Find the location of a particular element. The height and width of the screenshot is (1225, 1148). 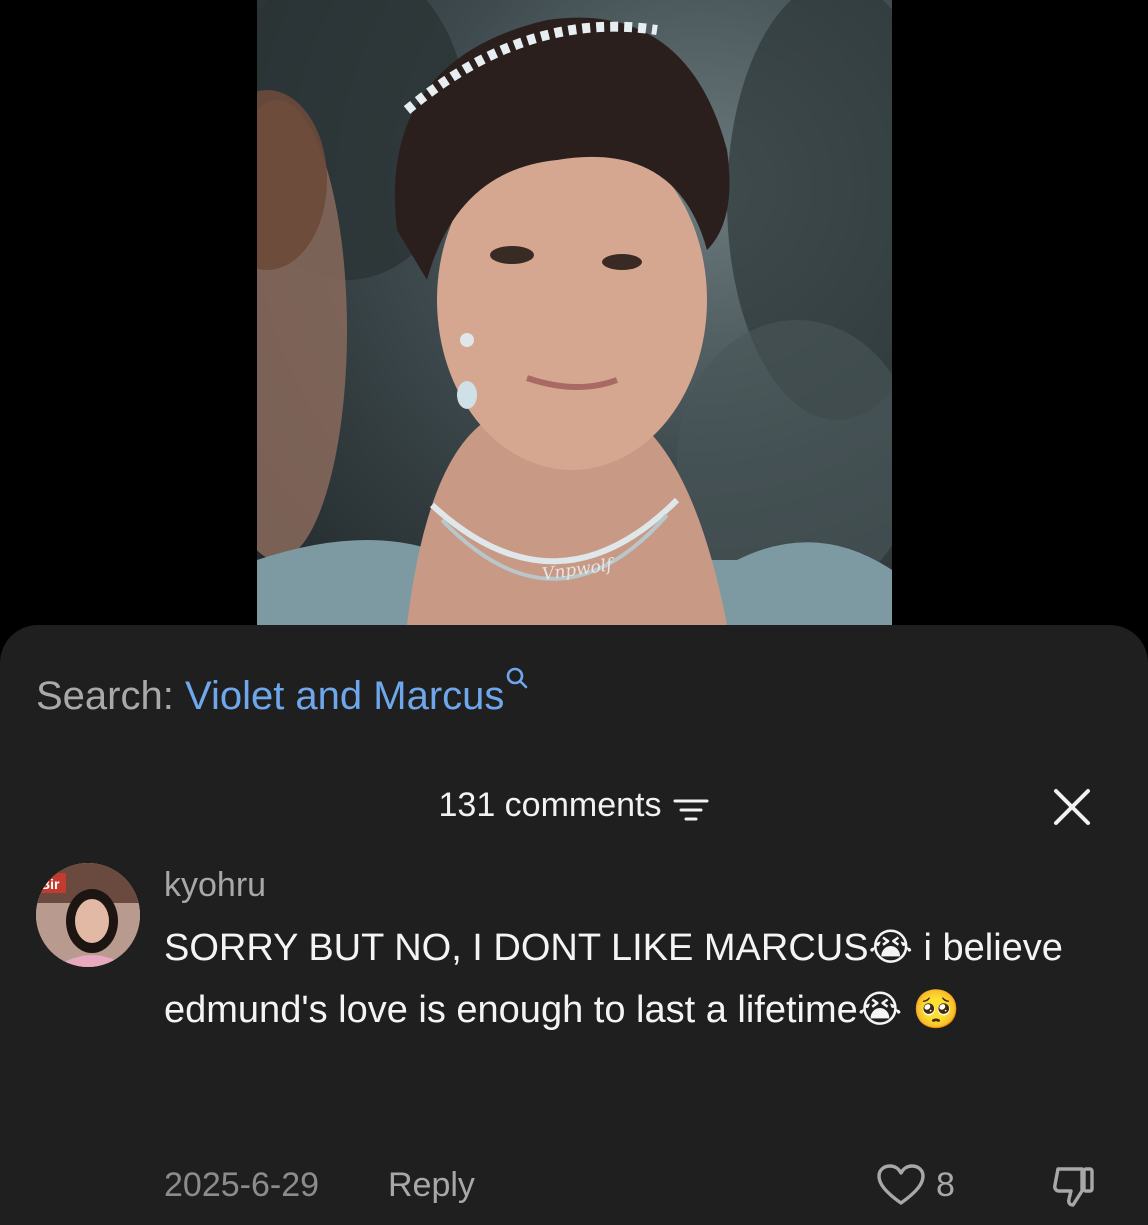

close-icon is located at coordinates (1072, 807).